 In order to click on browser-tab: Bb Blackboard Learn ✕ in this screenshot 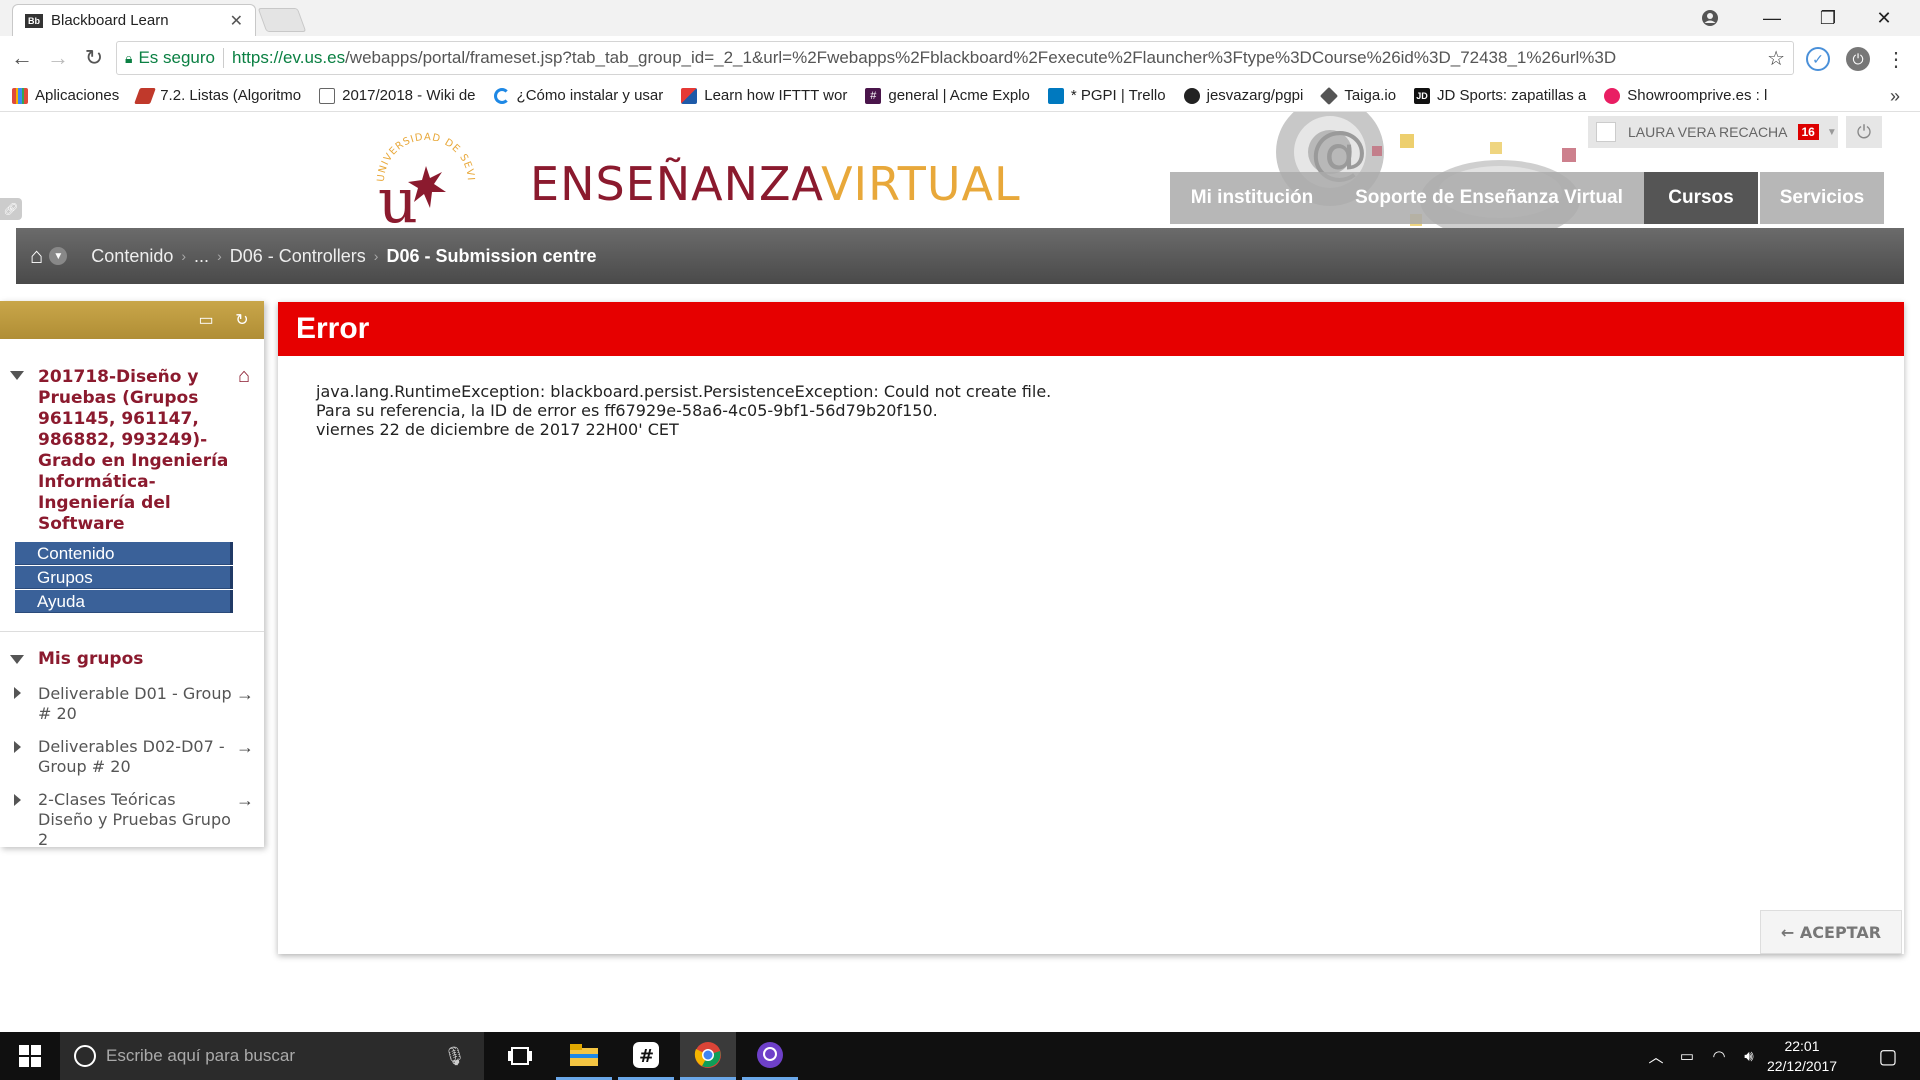, I will do `click(134, 20)`.